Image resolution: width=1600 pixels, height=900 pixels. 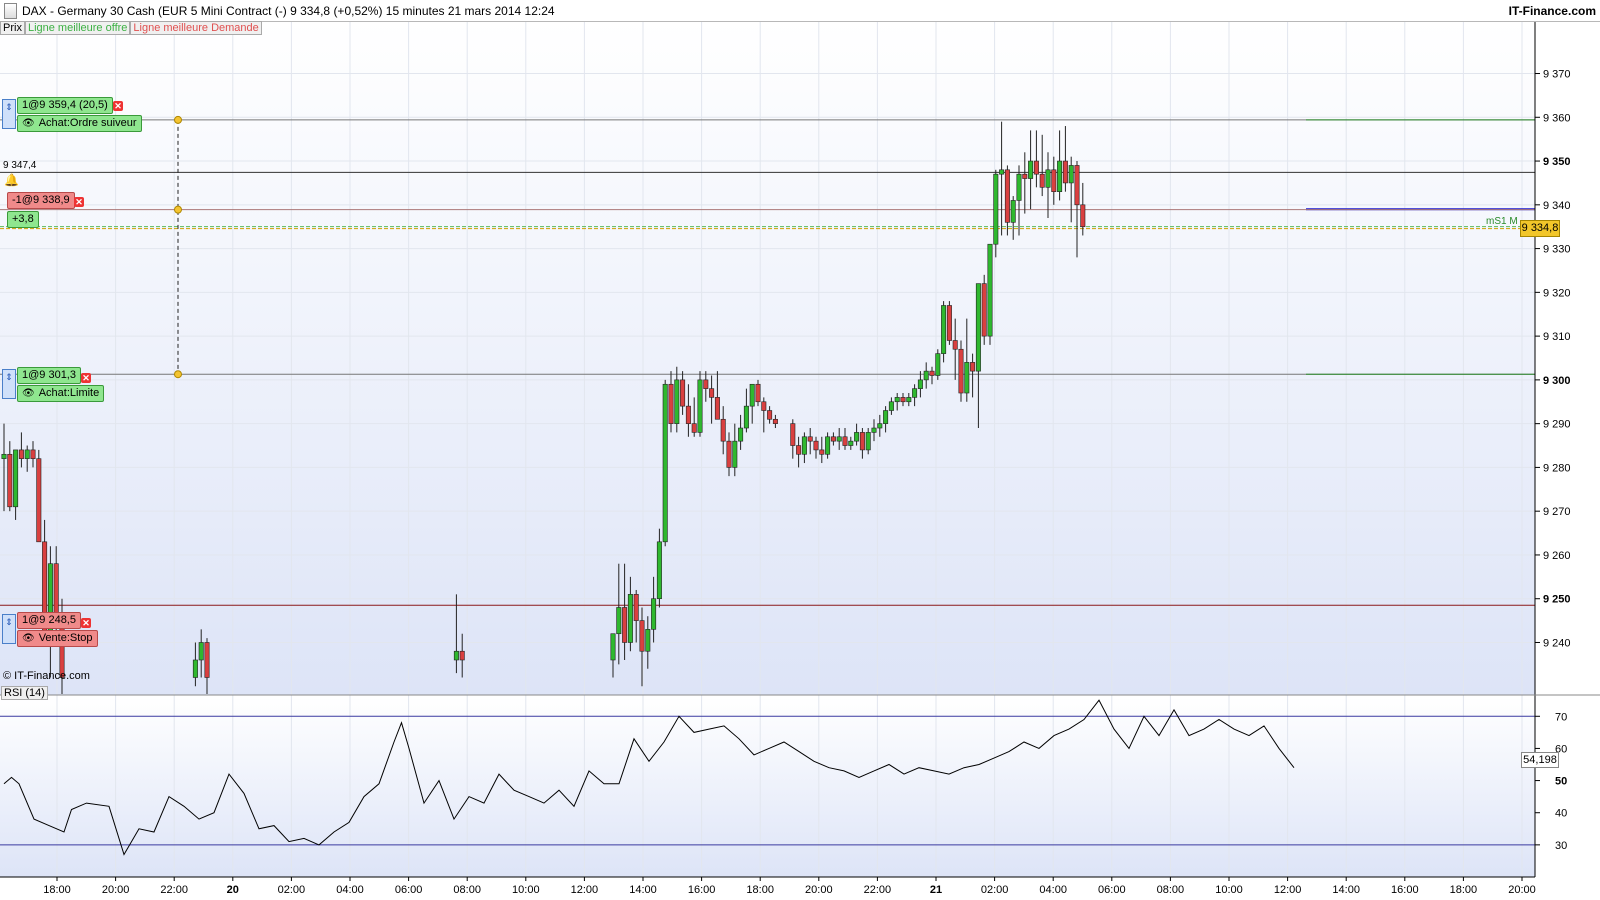 What do you see at coordinates (1557, 118) in the screenshot?
I see `y-tick-label: 9 360` at bounding box center [1557, 118].